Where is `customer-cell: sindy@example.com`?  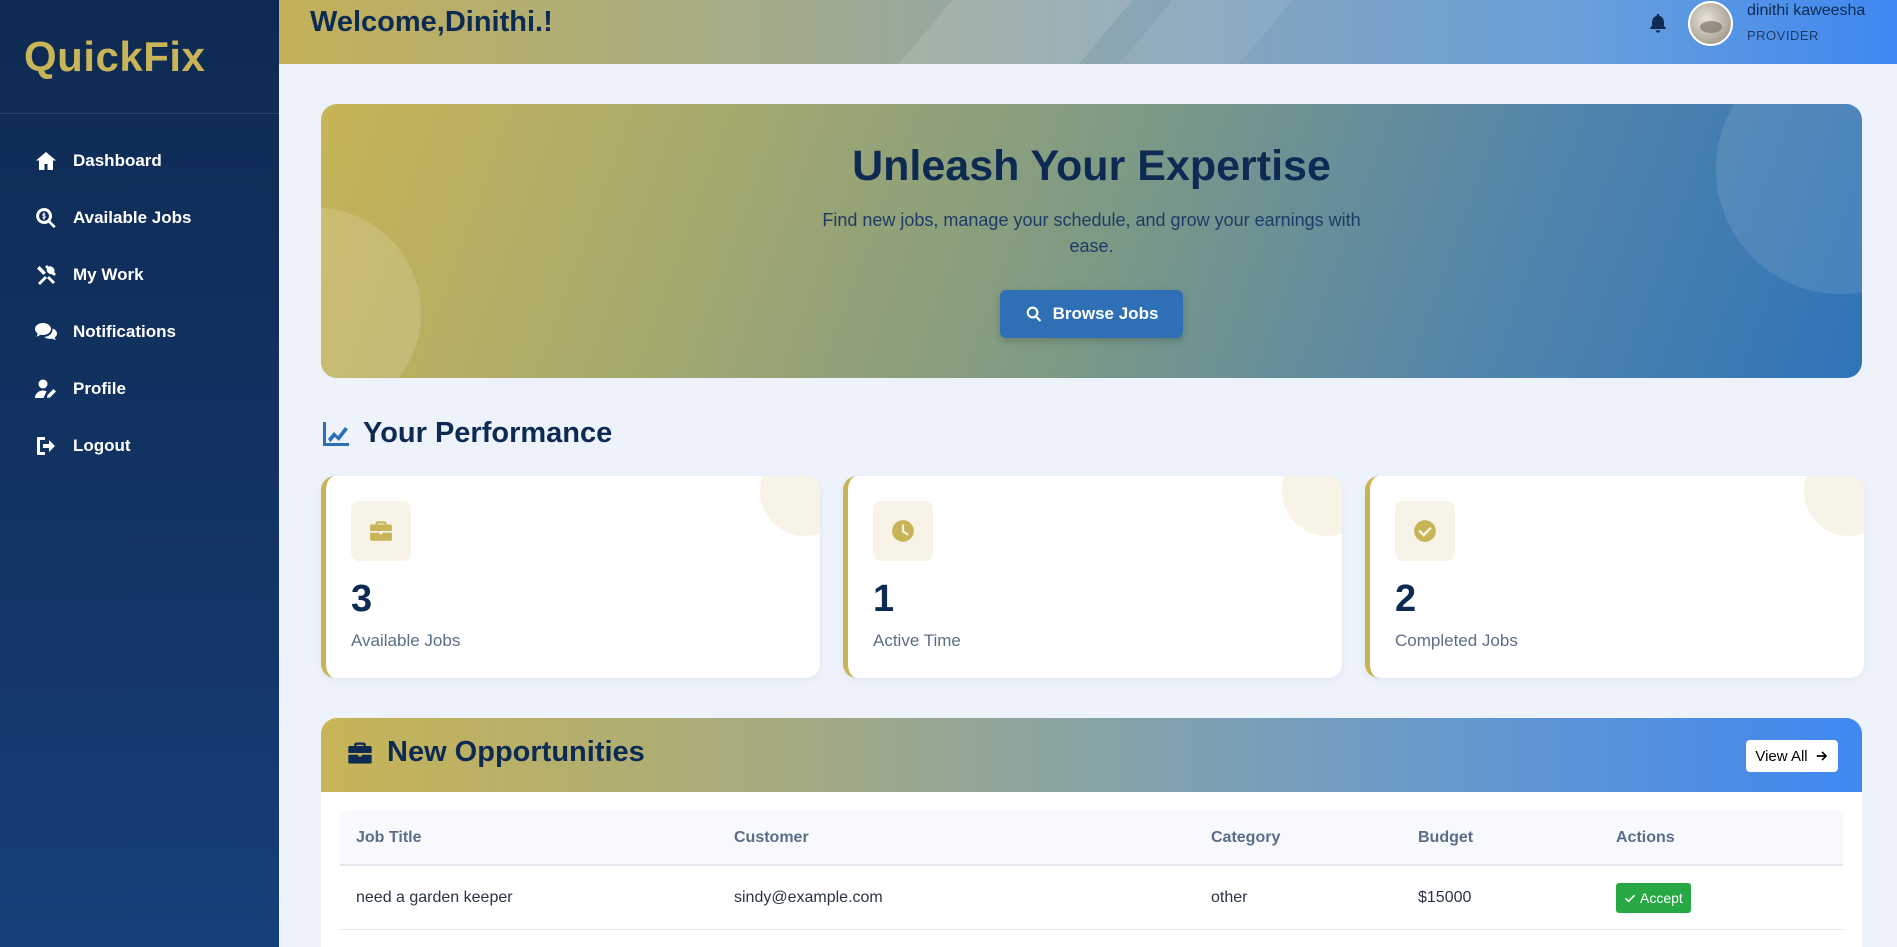 customer-cell: sindy@example.com is located at coordinates (808, 897).